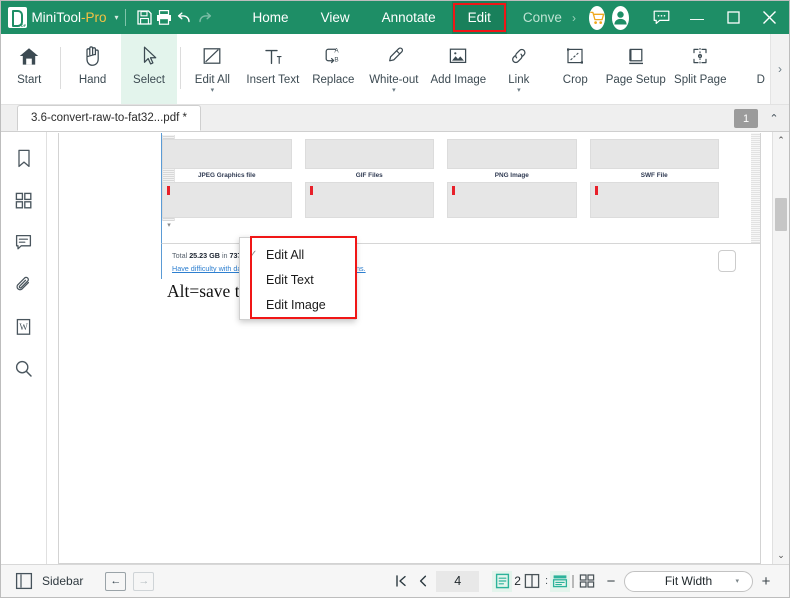  What do you see at coordinates (733, 17) in the screenshot?
I see `maximize-button` at bounding box center [733, 17].